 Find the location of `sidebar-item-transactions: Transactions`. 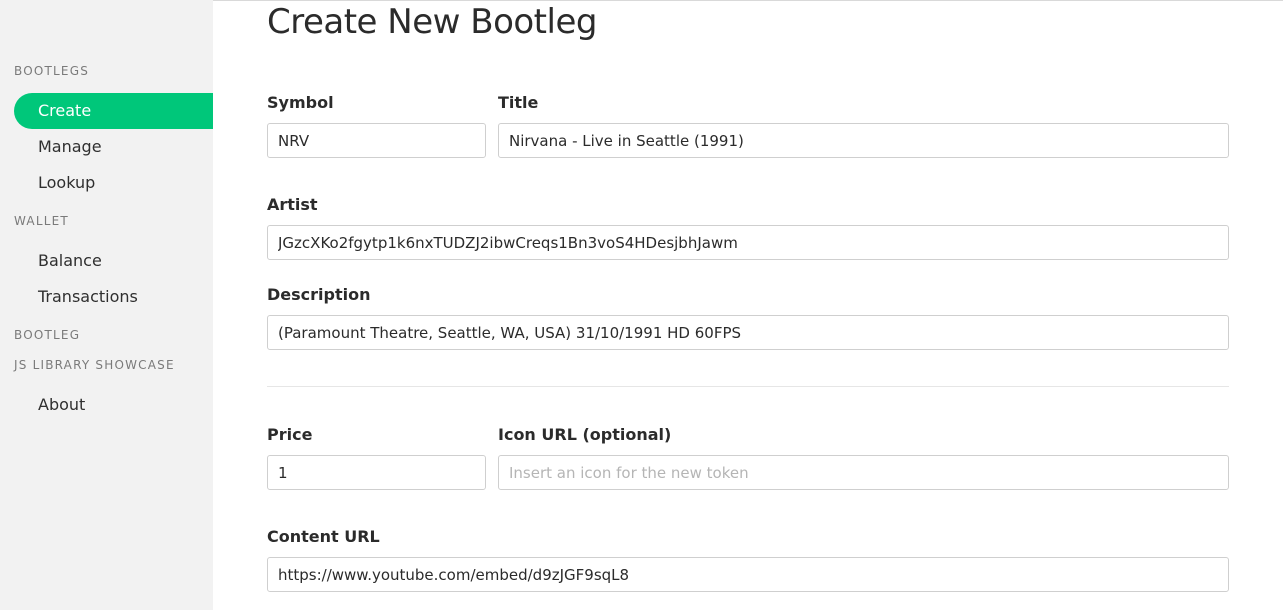

sidebar-item-transactions: Transactions is located at coordinates (113, 297).